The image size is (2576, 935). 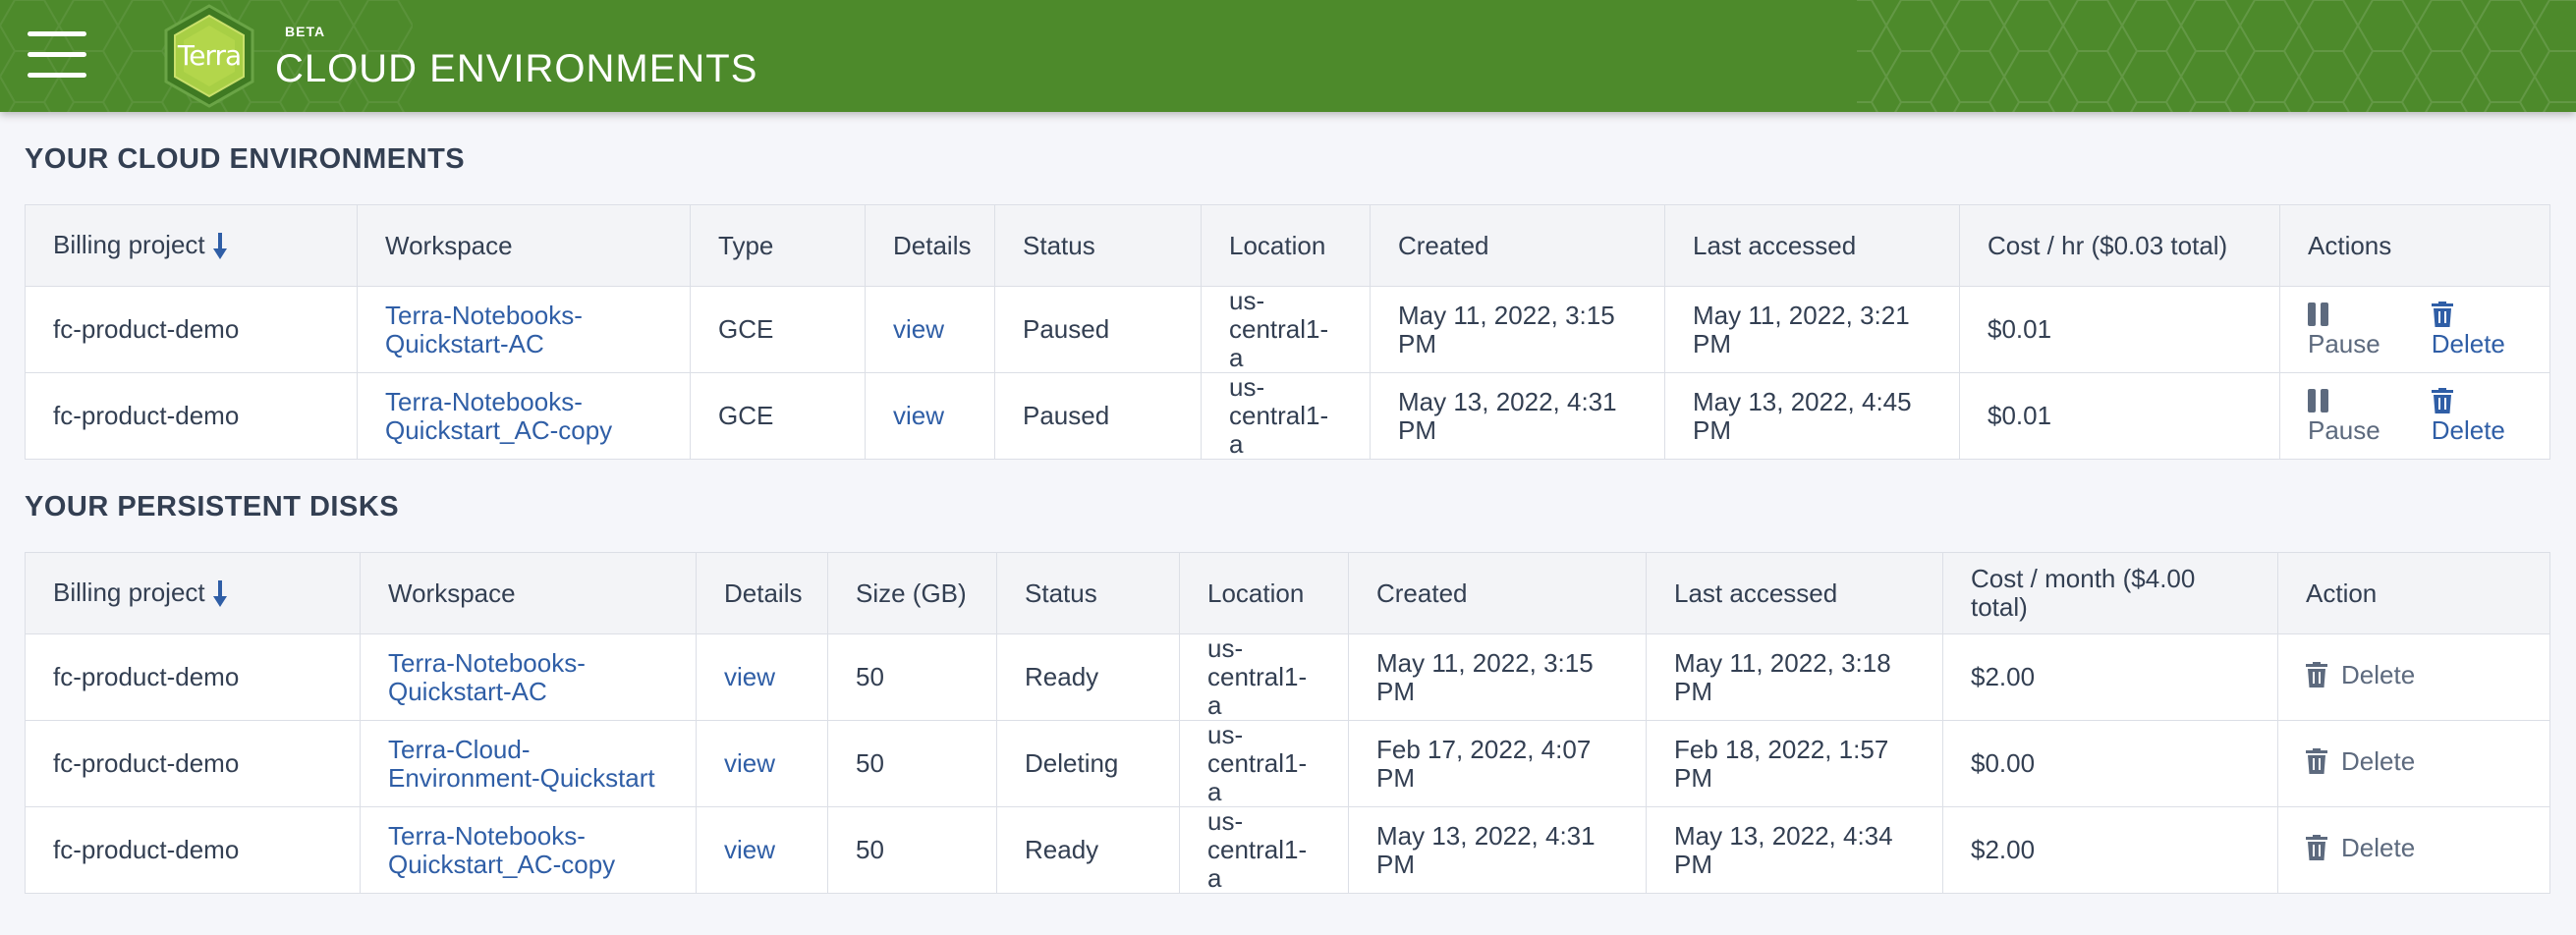 I want to click on menu-hamburger-button, so click(x=57, y=55).